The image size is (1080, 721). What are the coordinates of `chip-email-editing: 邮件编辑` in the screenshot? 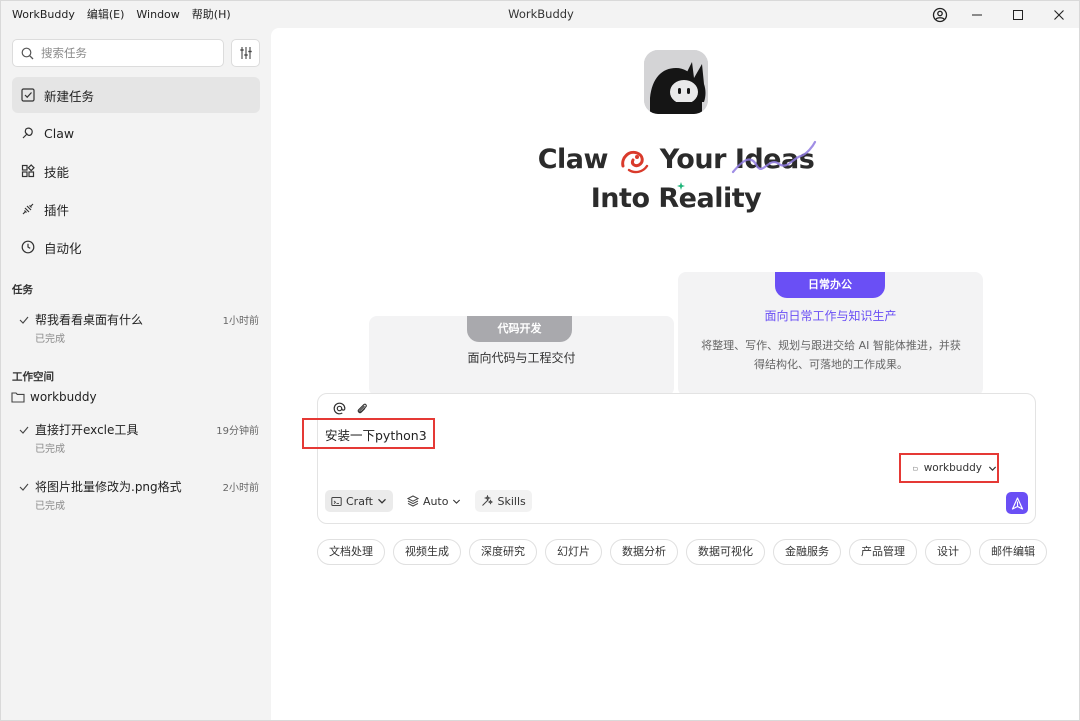 It's located at (1013, 552).